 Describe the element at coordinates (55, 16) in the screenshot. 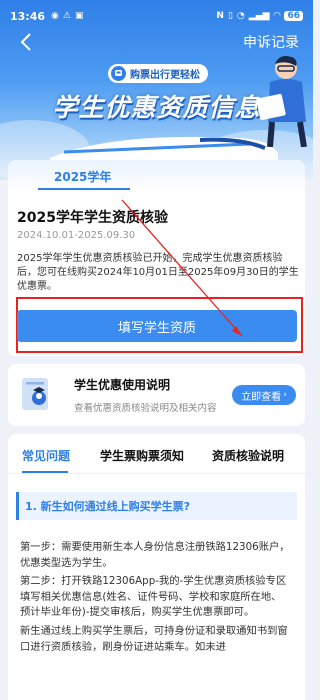

I see `location-icon: ◉` at that location.